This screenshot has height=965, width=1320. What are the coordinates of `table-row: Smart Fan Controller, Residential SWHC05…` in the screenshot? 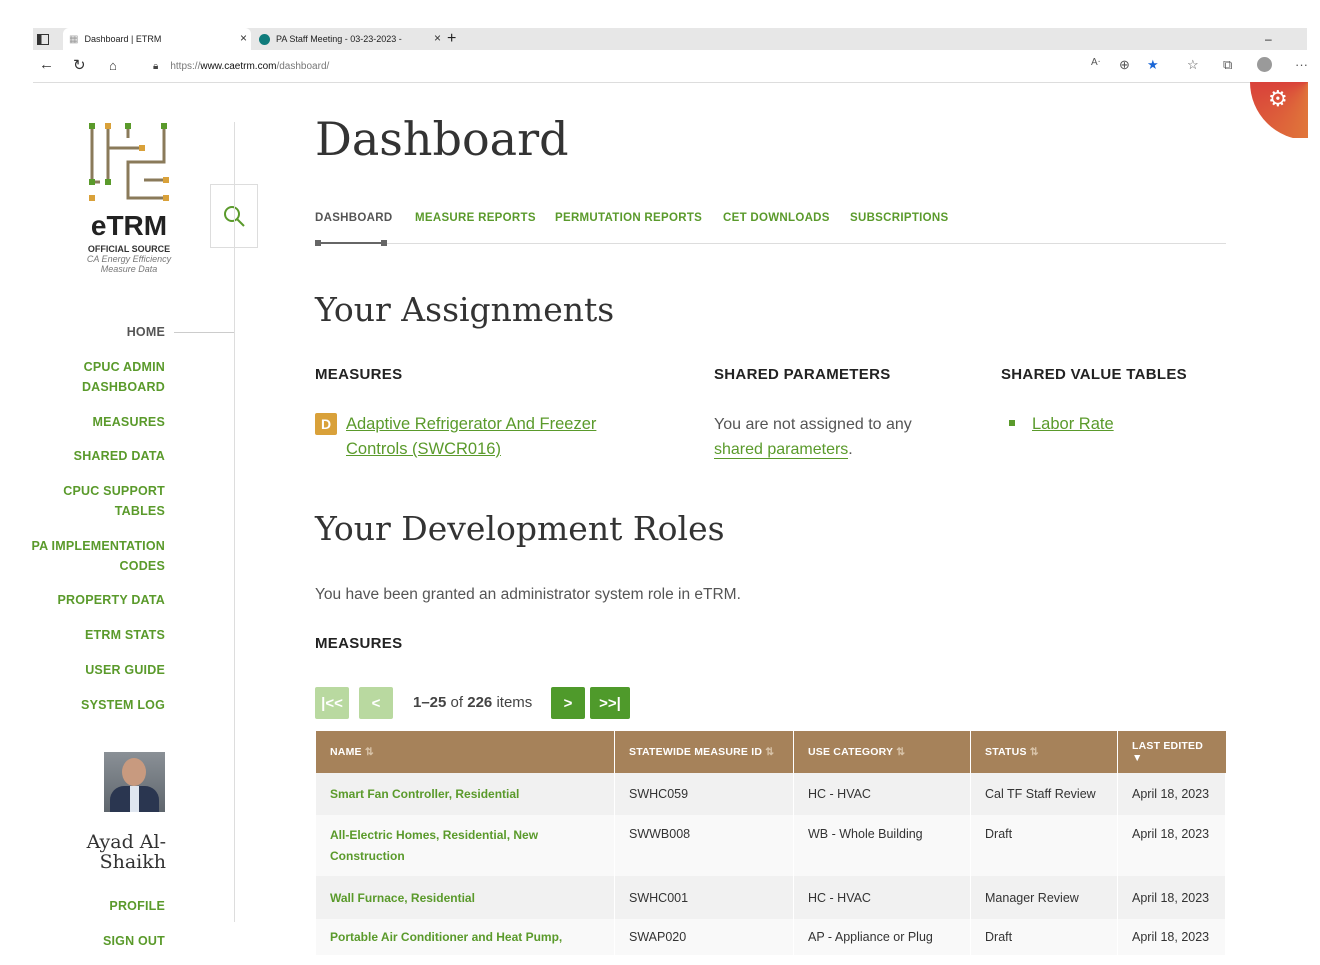 It's located at (771, 794).